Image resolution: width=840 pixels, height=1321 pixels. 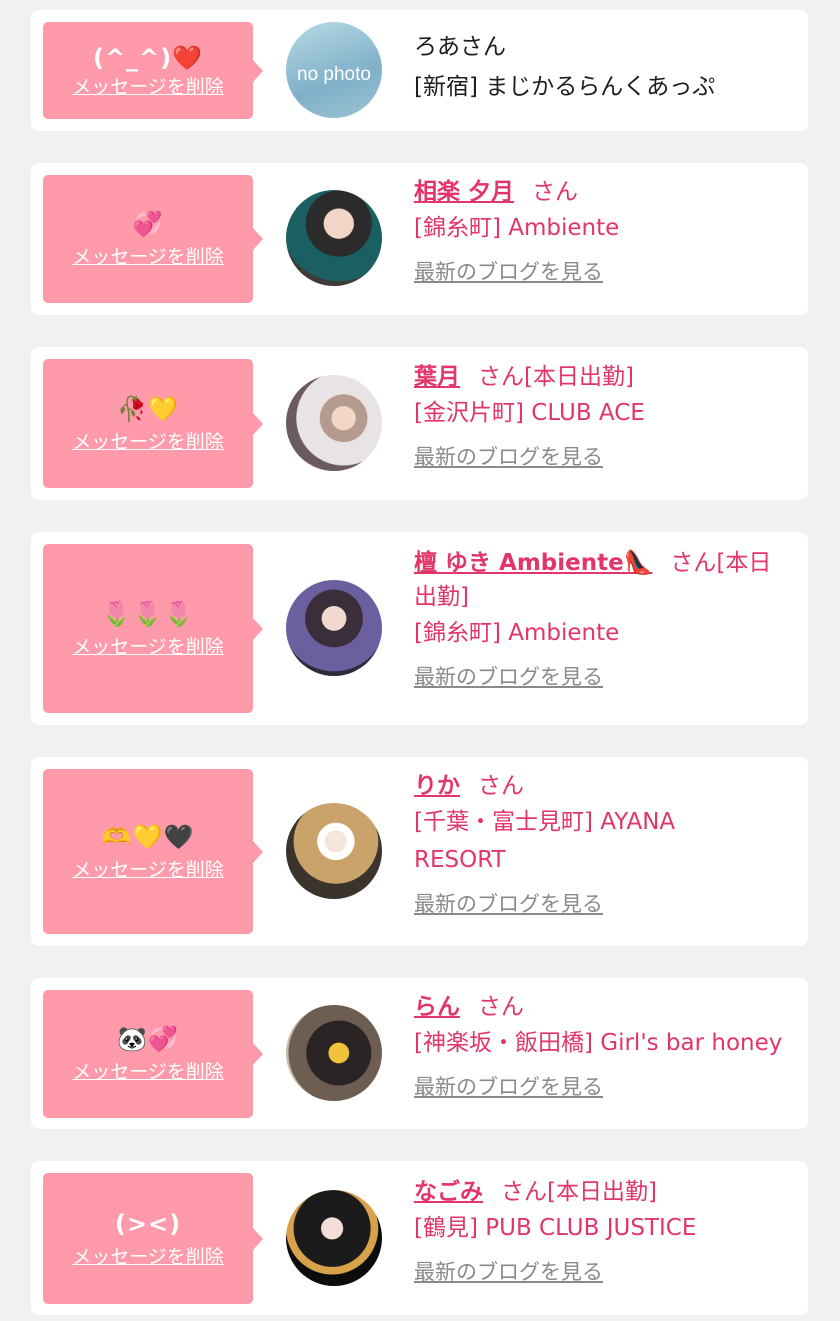 What do you see at coordinates (460, 860) in the screenshot?
I see `shop-name-continued: RESORT` at bounding box center [460, 860].